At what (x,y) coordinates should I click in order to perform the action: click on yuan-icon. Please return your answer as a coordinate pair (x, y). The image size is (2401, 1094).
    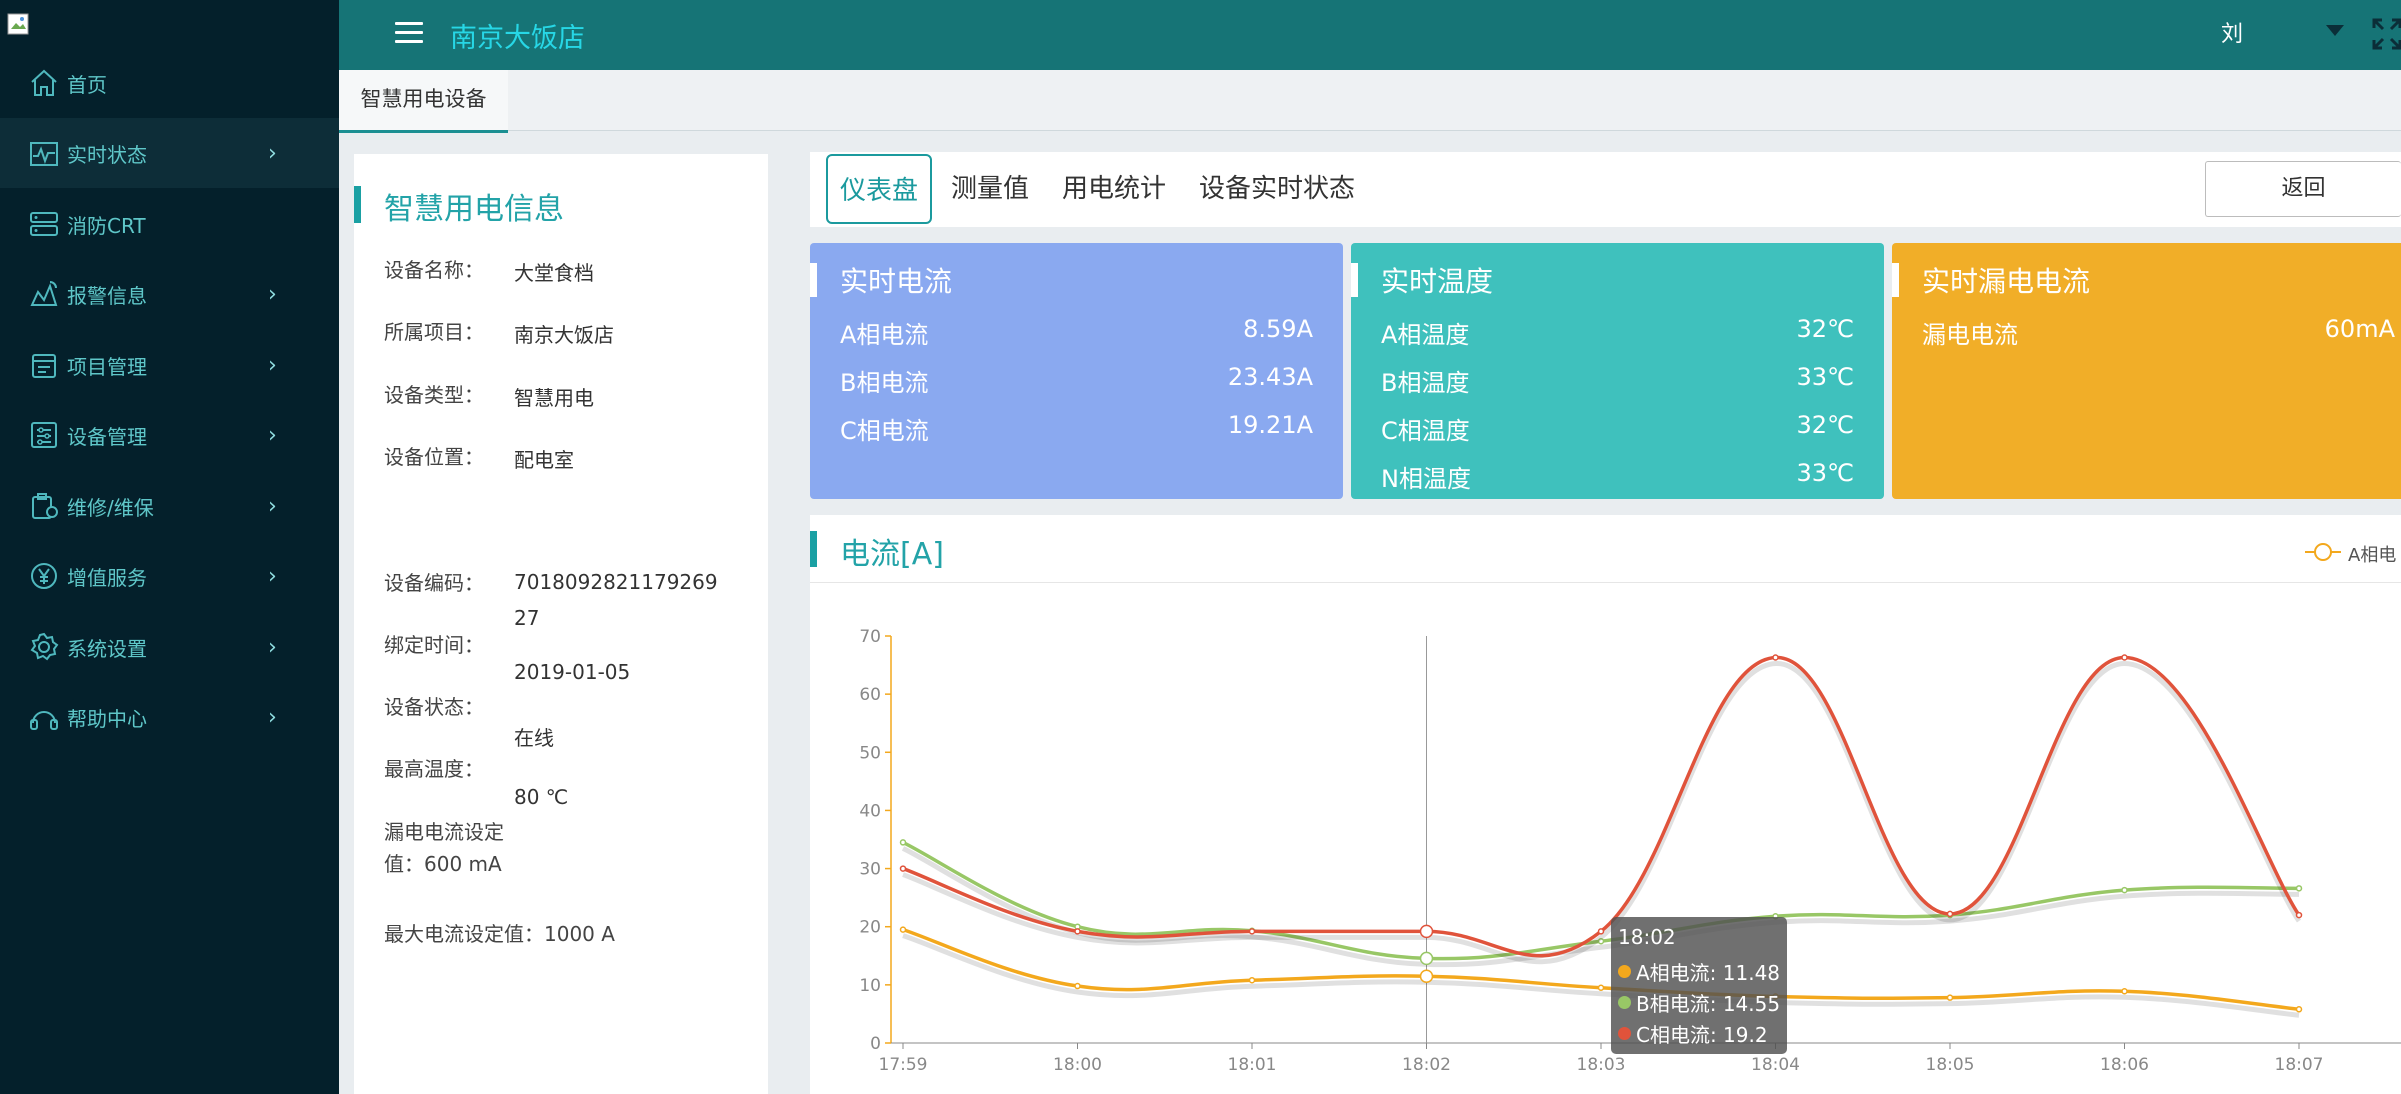
    Looking at the image, I should click on (44, 576).